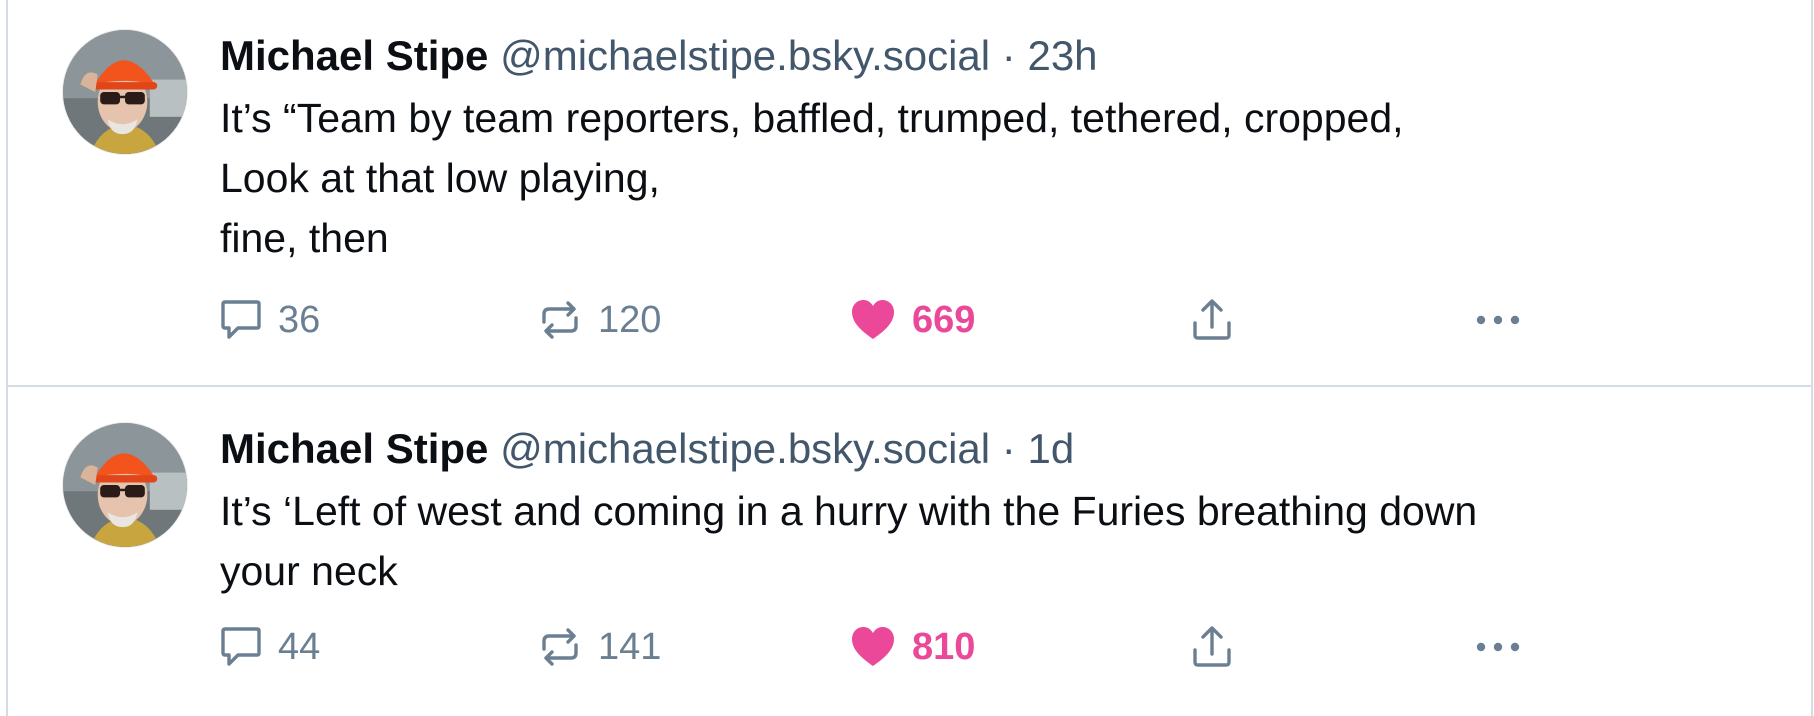  What do you see at coordinates (944, 646) in the screenshot?
I see `like-count: 810` at bounding box center [944, 646].